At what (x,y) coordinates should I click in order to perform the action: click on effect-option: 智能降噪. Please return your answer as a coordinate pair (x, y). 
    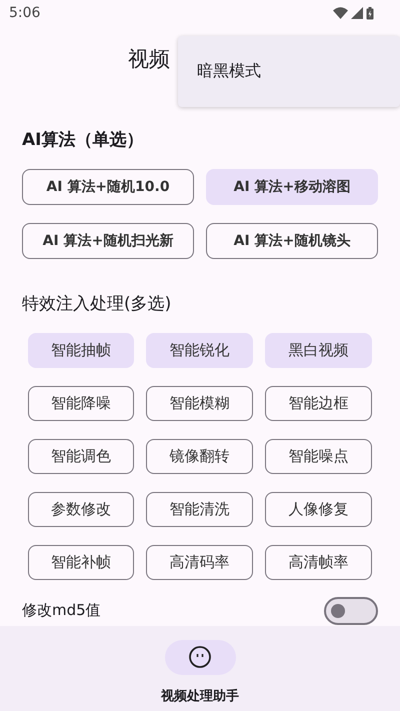
    Looking at the image, I should click on (81, 403).